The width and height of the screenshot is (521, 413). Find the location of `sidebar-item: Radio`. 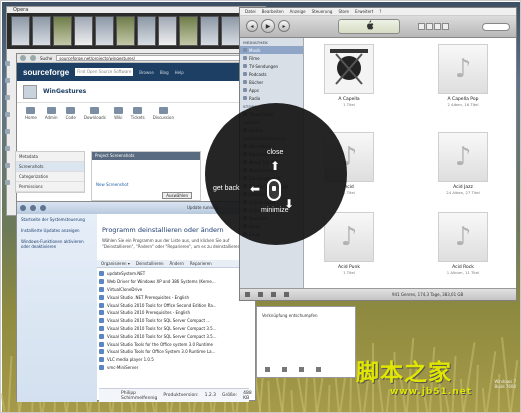

sidebar-item: Radio is located at coordinates (271, 98).